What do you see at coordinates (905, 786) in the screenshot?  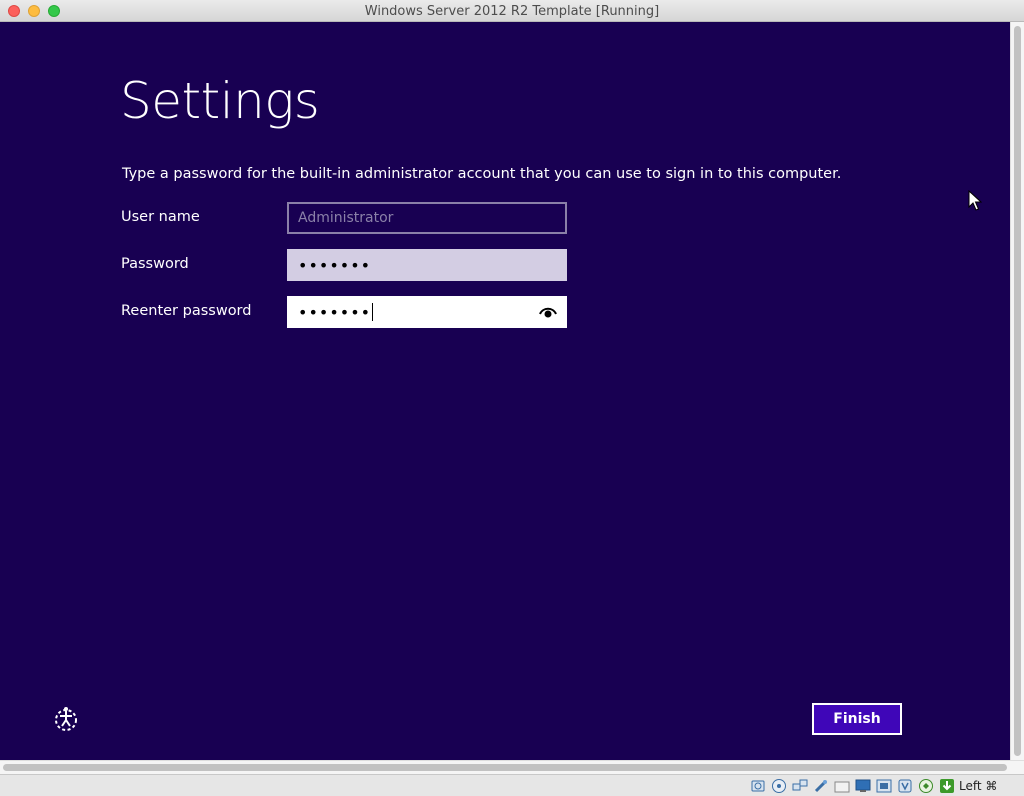 I see `recording-icon` at bounding box center [905, 786].